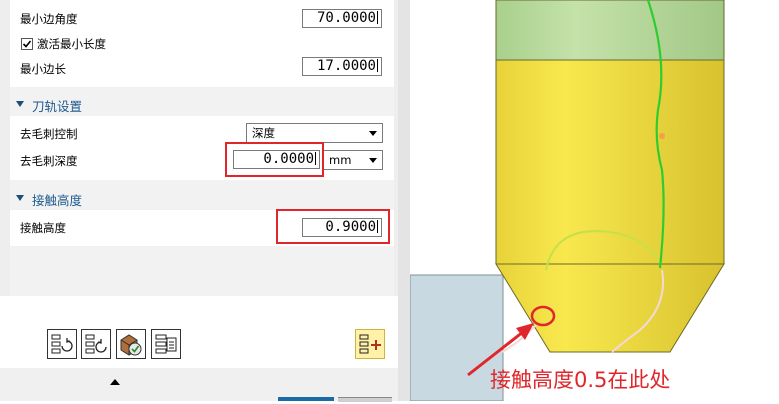 This screenshot has height=404, width=779. I want to click on list-button, so click(166, 344).